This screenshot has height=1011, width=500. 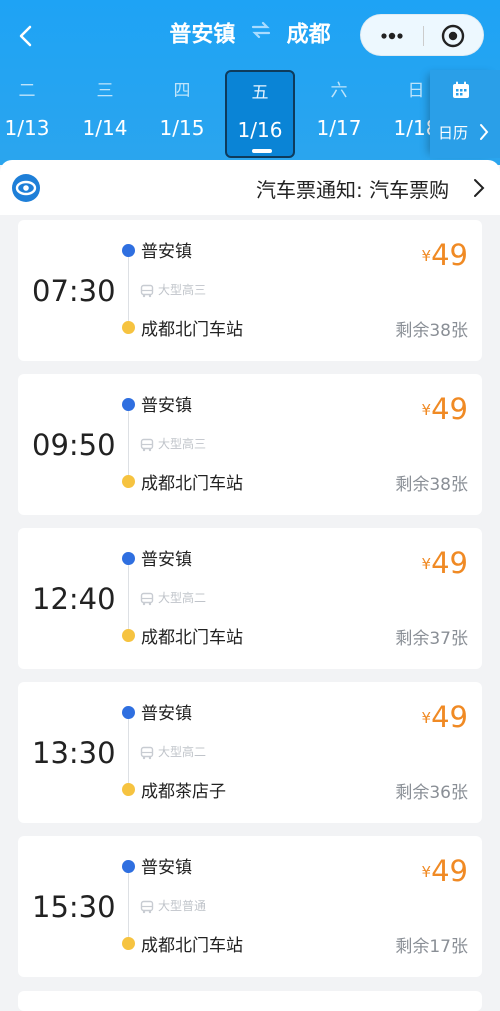 I want to click on mini-program-capsule, so click(x=422, y=35).